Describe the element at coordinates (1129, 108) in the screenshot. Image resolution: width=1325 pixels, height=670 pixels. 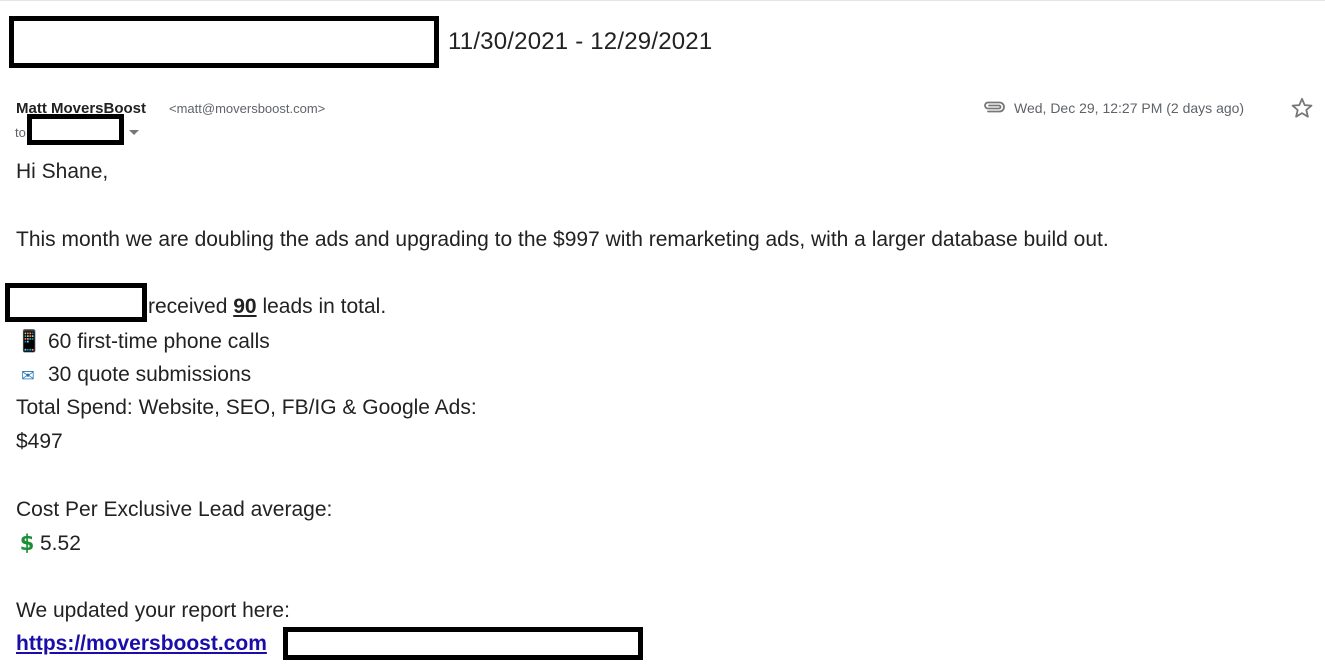
I see `email-date: Wed, Dec 29, 12:27 PM (2 days ago)` at that location.